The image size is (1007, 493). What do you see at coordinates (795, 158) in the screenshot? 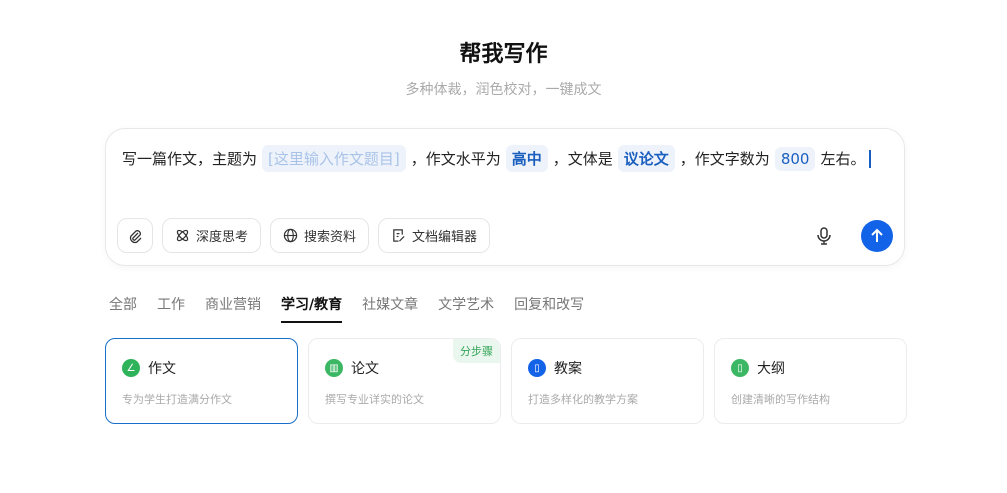
I see `count-slot: 800` at bounding box center [795, 158].